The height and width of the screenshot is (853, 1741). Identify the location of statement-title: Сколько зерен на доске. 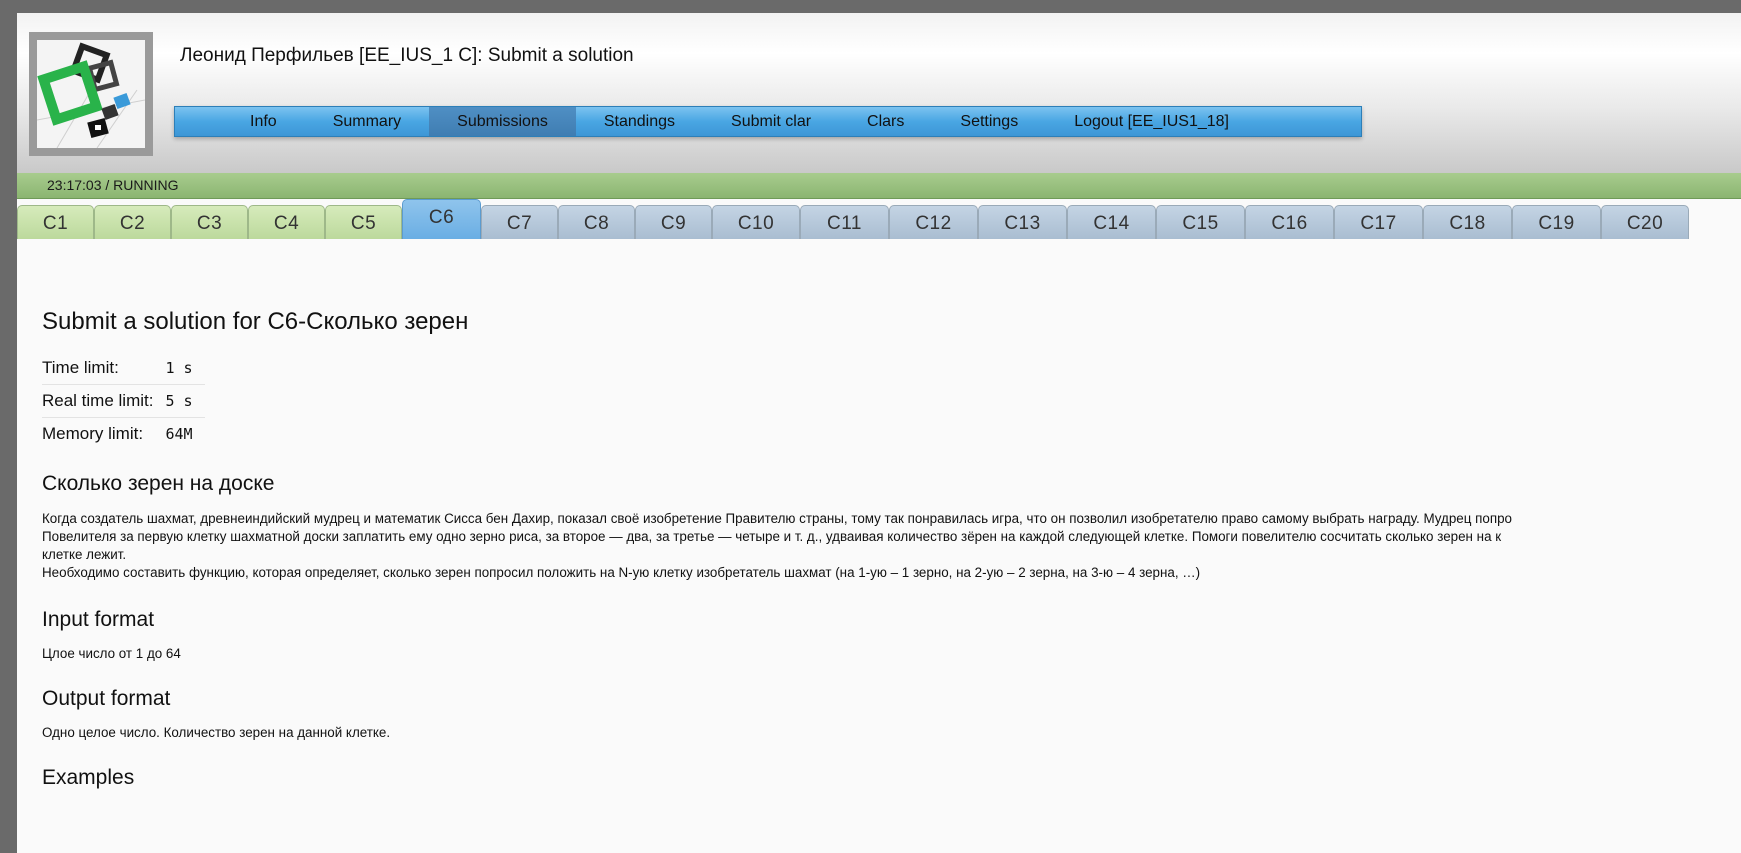
(158, 483).